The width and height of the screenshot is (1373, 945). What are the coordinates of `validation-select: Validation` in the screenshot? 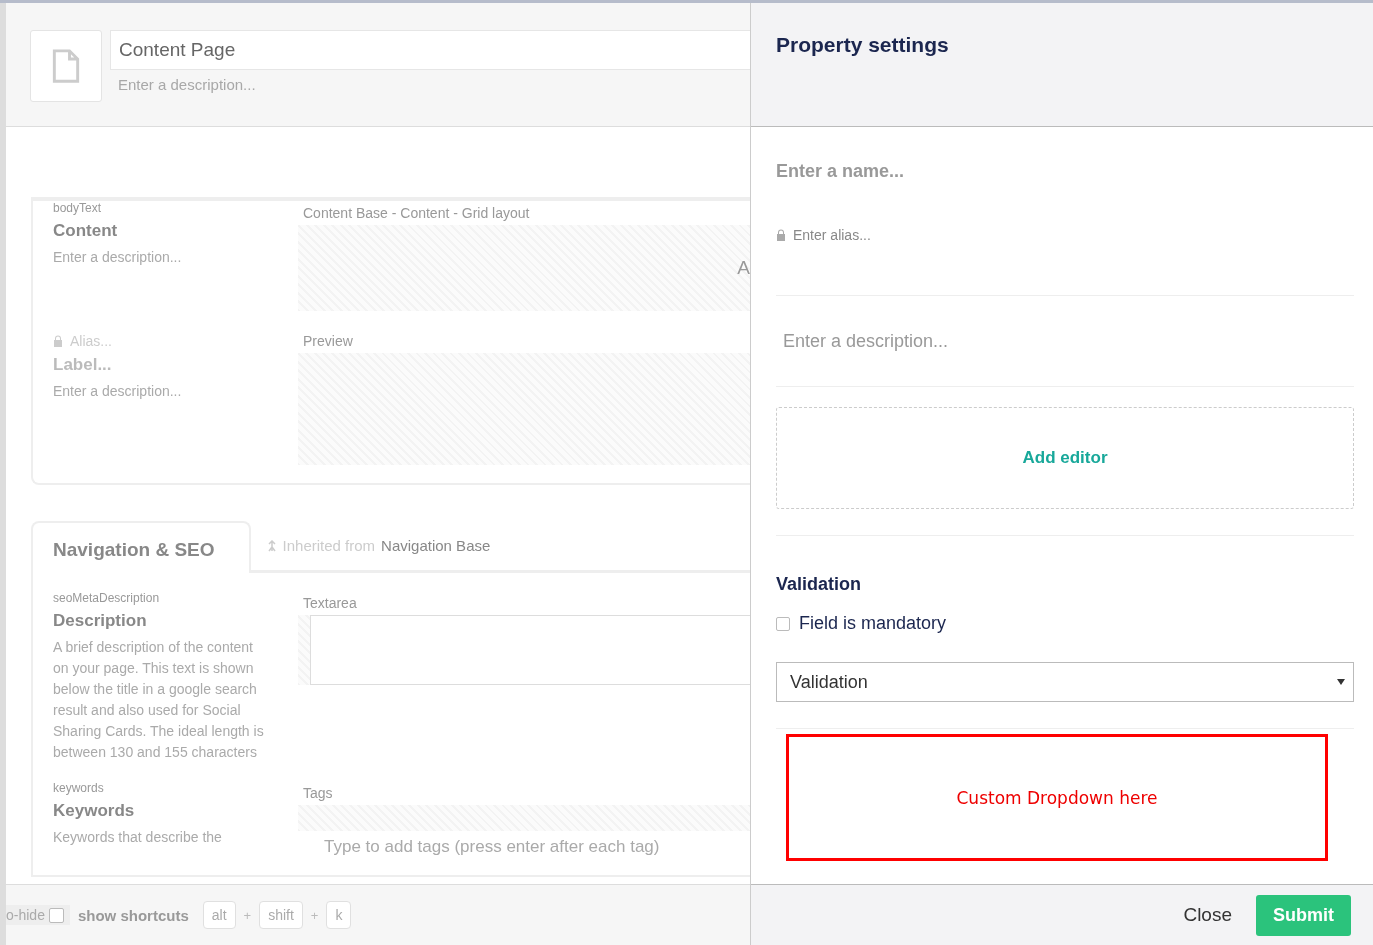 It's located at (1065, 682).